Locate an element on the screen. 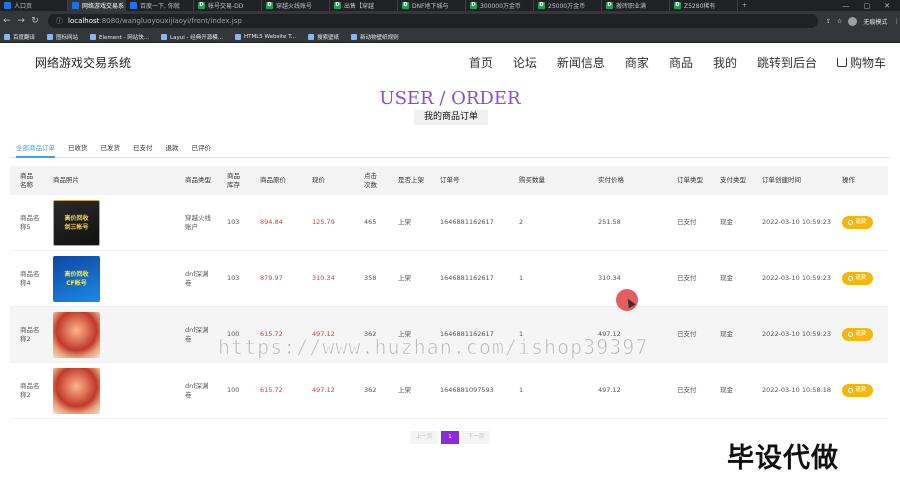  bookmark-item: 新动物壁纸规则 is located at coordinates (375, 37).